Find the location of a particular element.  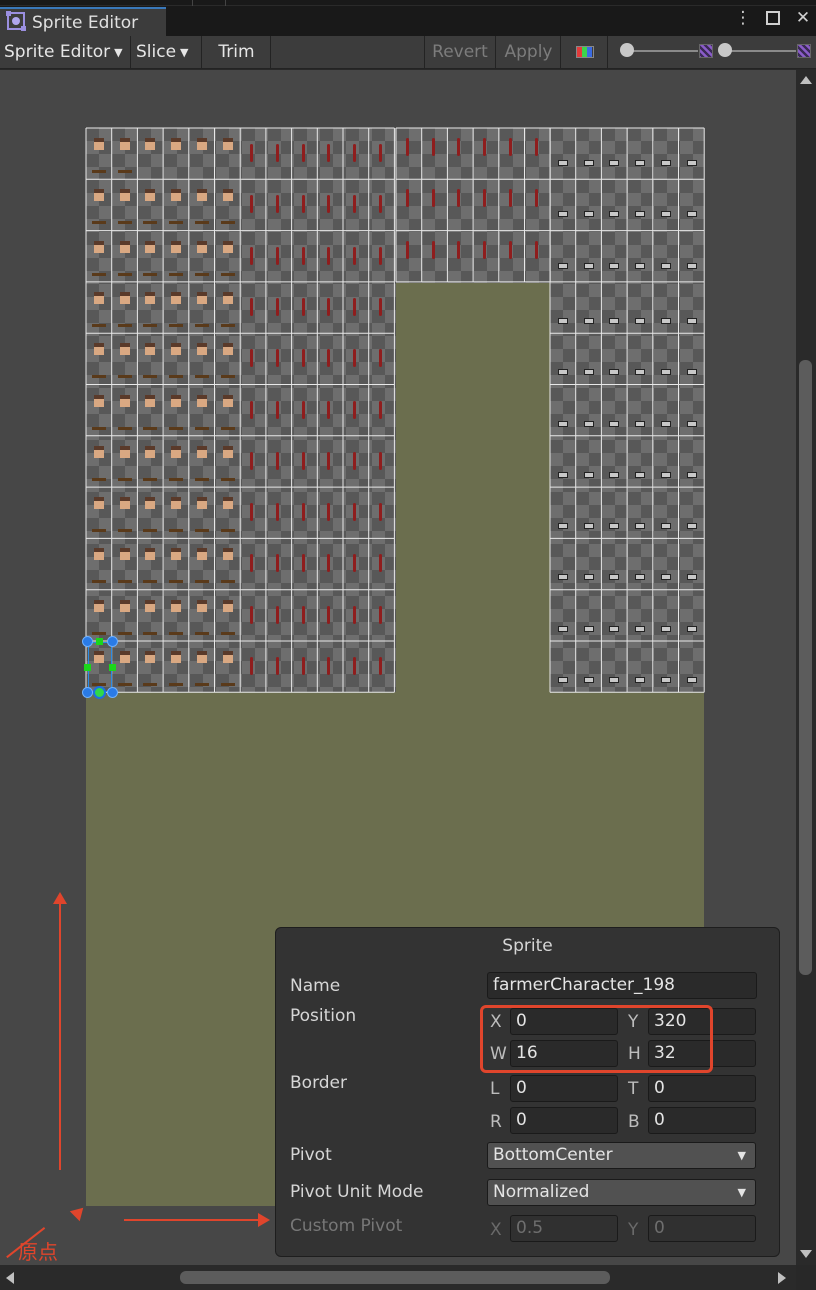

mip-slider-thumb is located at coordinates (725, 50).